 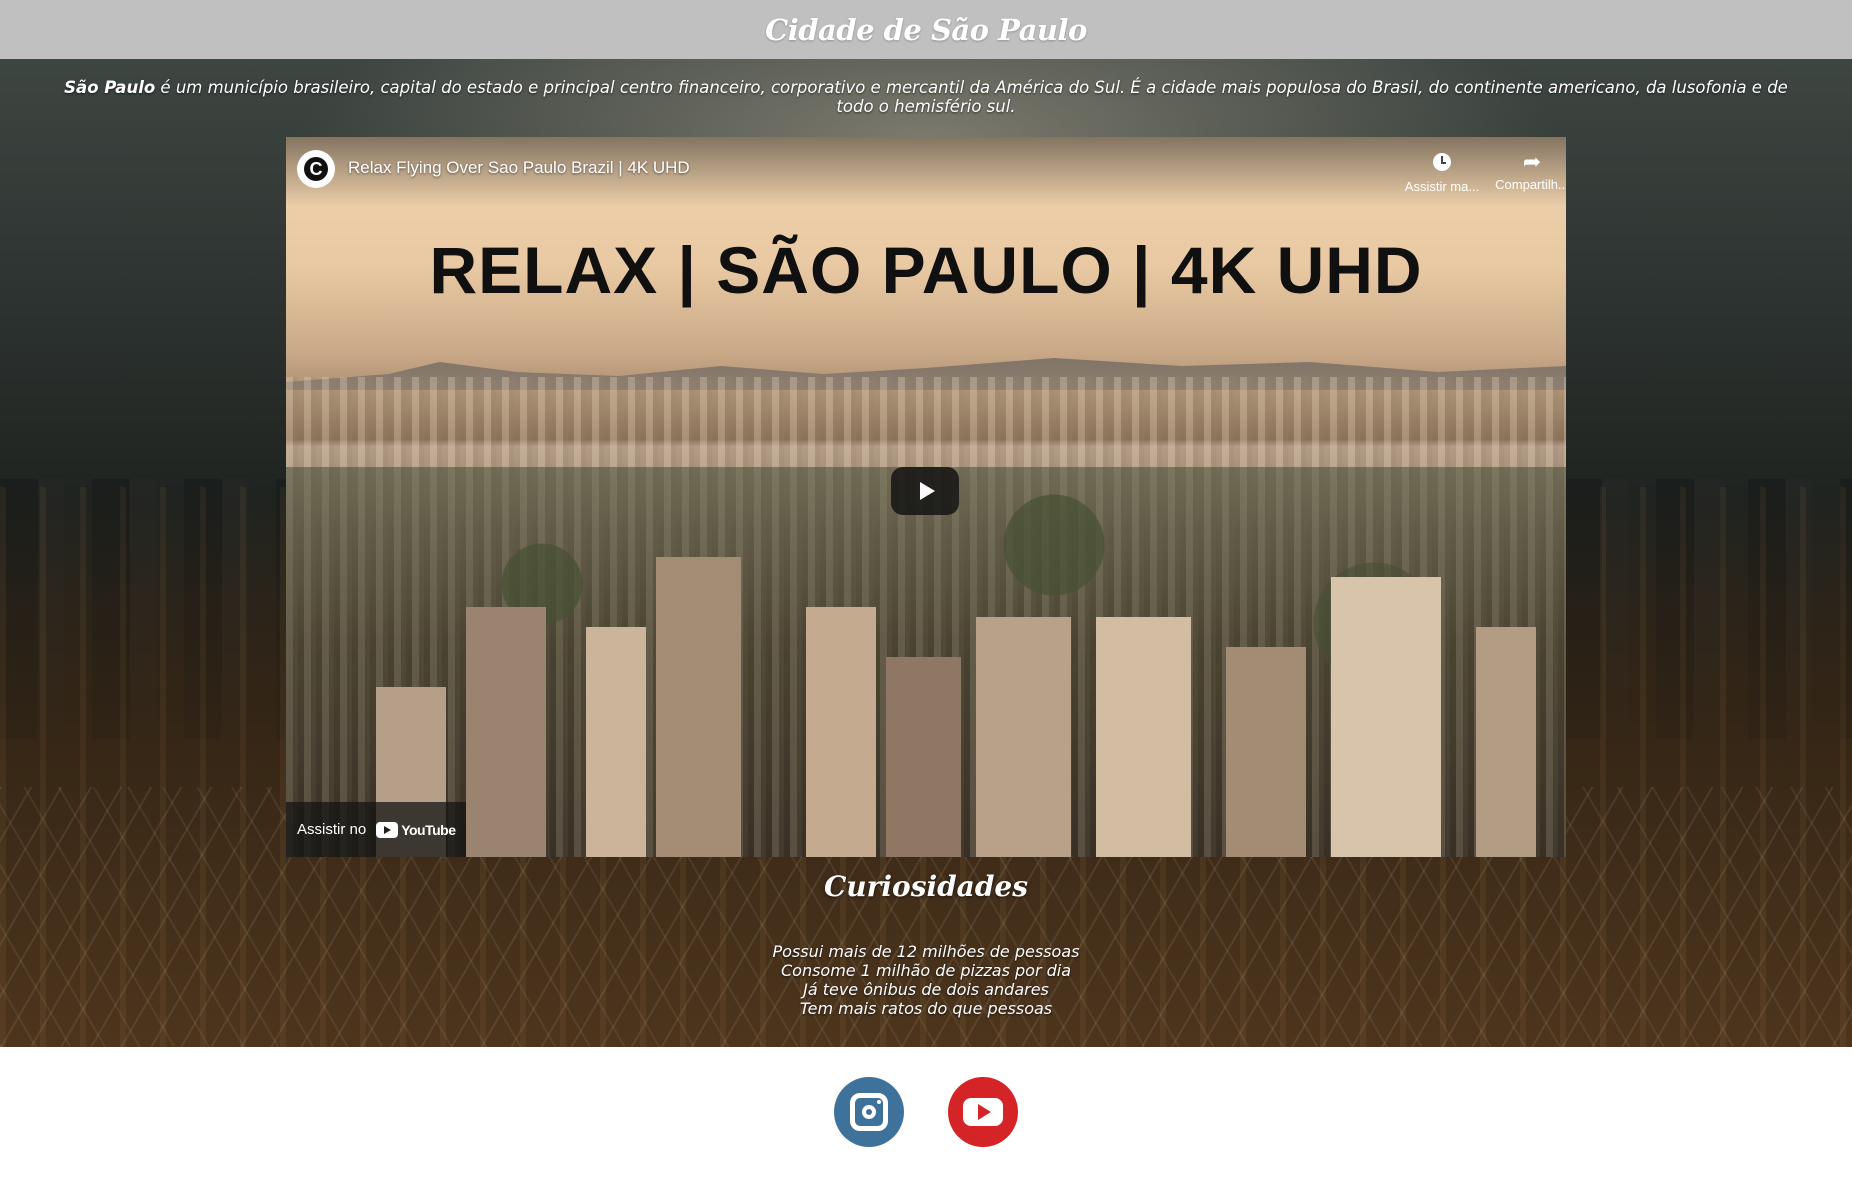 What do you see at coordinates (926, 951) in the screenshot?
I see `list-item: Possui mais de 12 milhões de pessoas` at bounding box center [926, 951].